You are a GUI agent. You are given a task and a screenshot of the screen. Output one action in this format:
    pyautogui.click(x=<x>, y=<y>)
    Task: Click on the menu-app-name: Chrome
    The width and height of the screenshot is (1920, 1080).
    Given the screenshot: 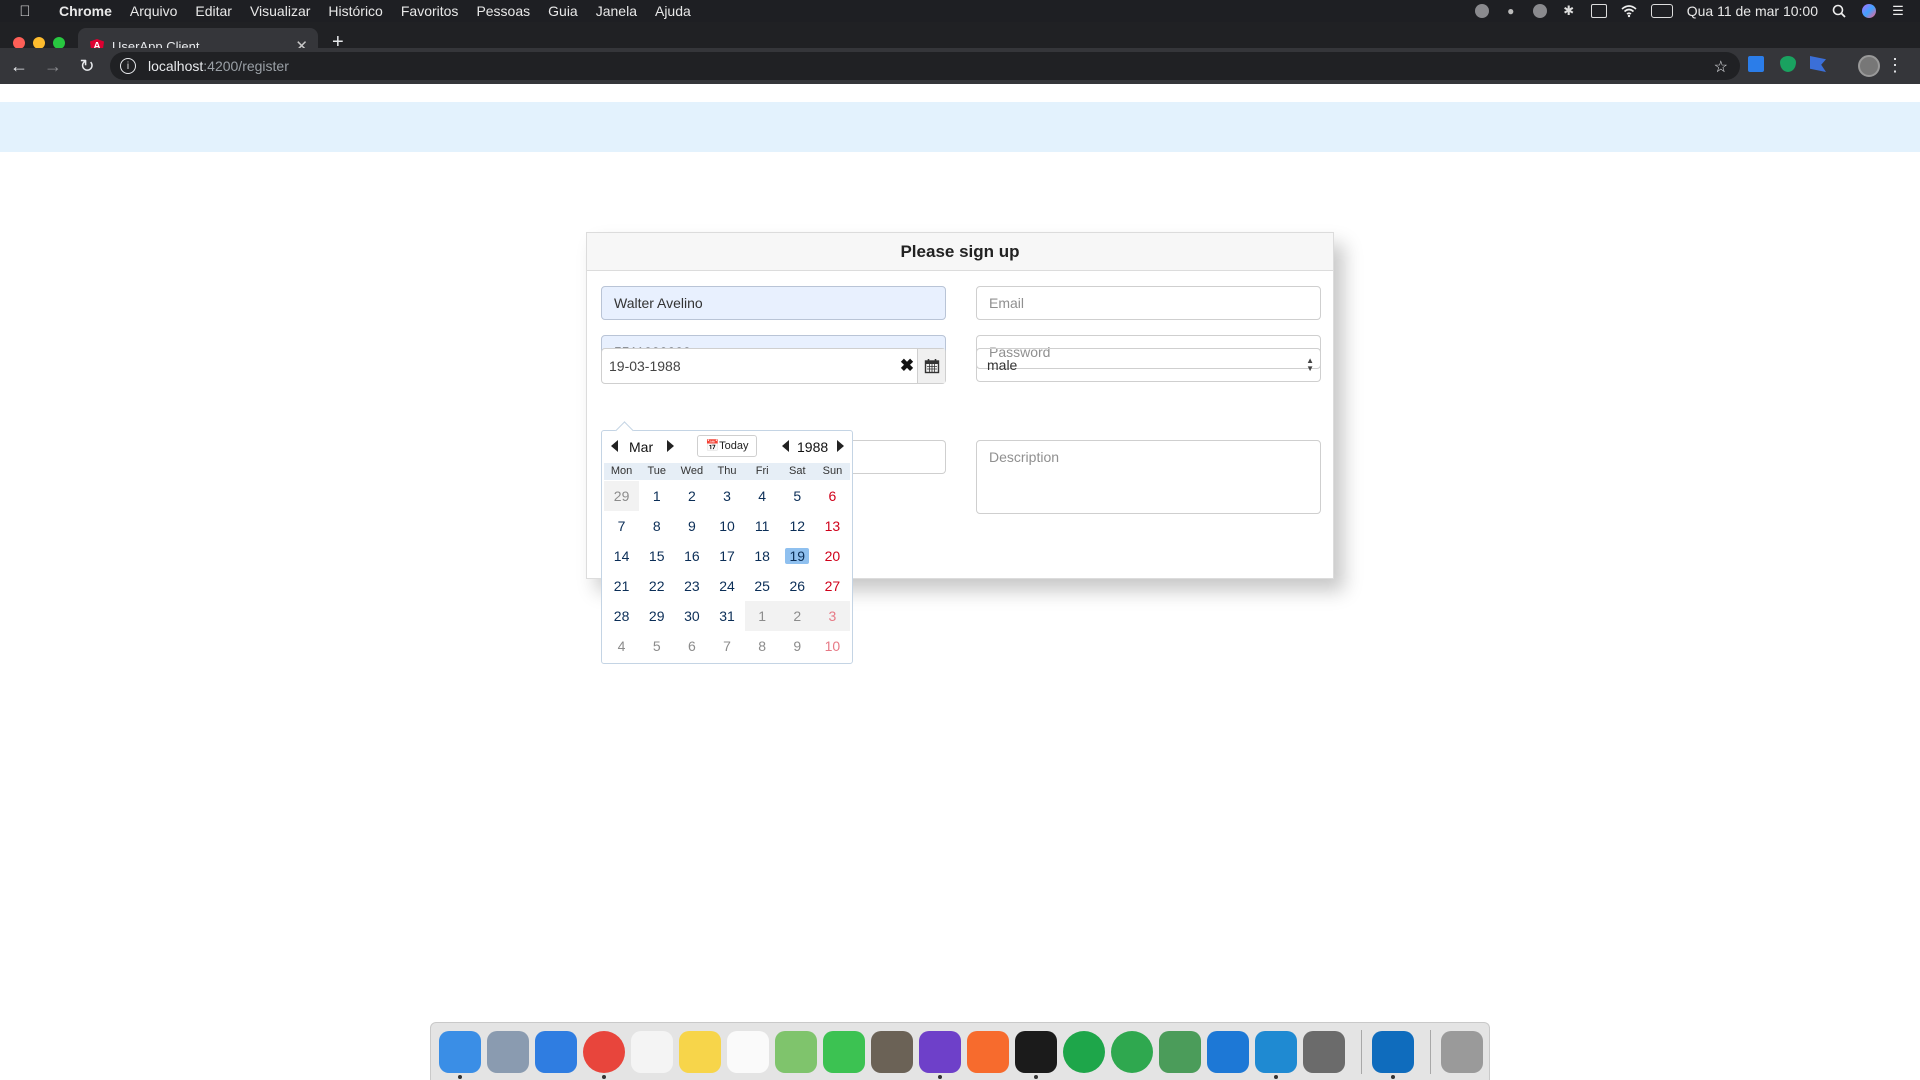 What is the action you would take?
    pyautogui.click(x=85, y=11)
    